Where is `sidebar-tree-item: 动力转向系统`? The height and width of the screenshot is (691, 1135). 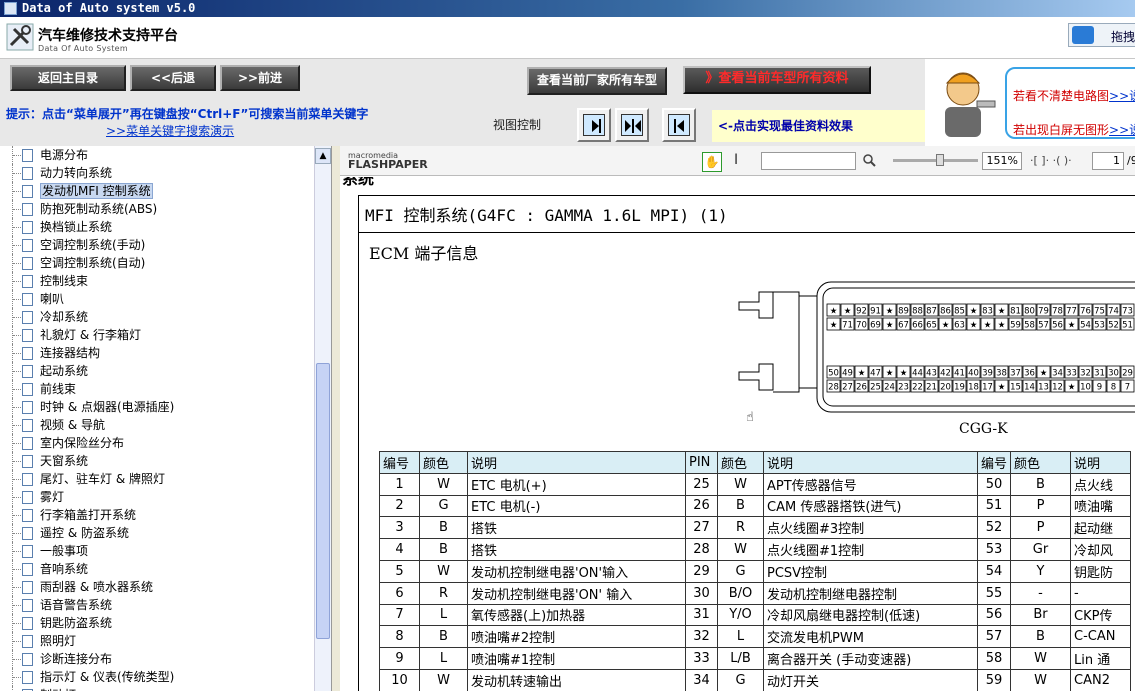 sidebar-tree-item: 动力转向系统 is located at coordinates (157, 173).